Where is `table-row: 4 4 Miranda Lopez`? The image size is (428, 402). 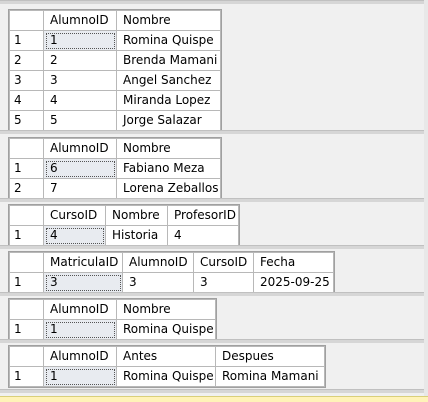 table-row: 4 4 Miranda Lopez is located at coordinates (115, 100).